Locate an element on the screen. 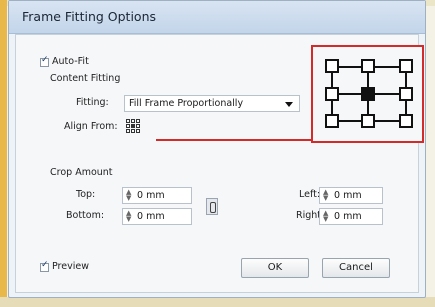 This screenshot has height=307, width=435. crop-top-value: 0 mm is located at coordinates (151, 195).